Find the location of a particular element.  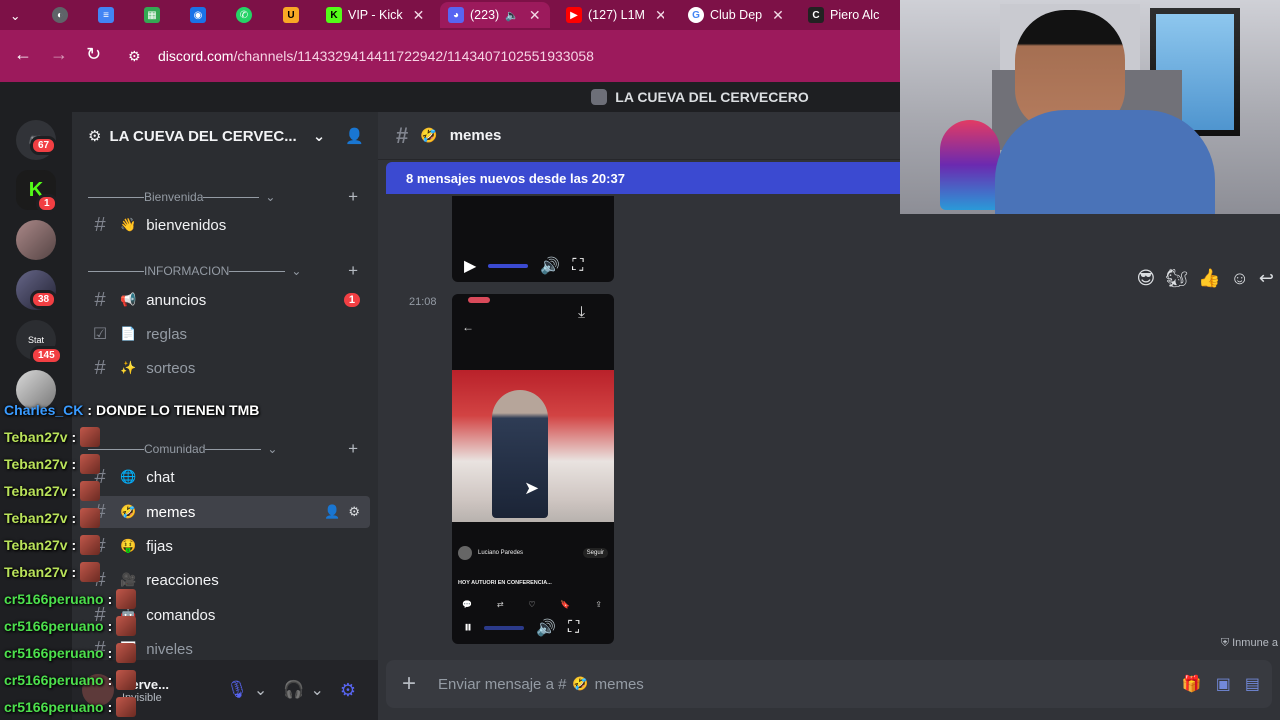

immune-label: Inmune a is located at coordinates (1255, 643).